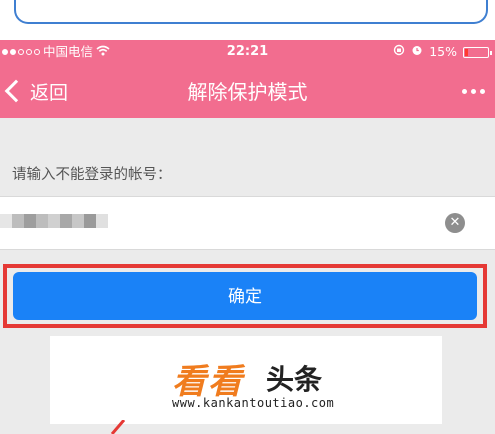 This screenshot has width=495, height=434. Describe the element at coordinates (245, 296) in the screenshot. I see `confirm-button: 确定` at that location.